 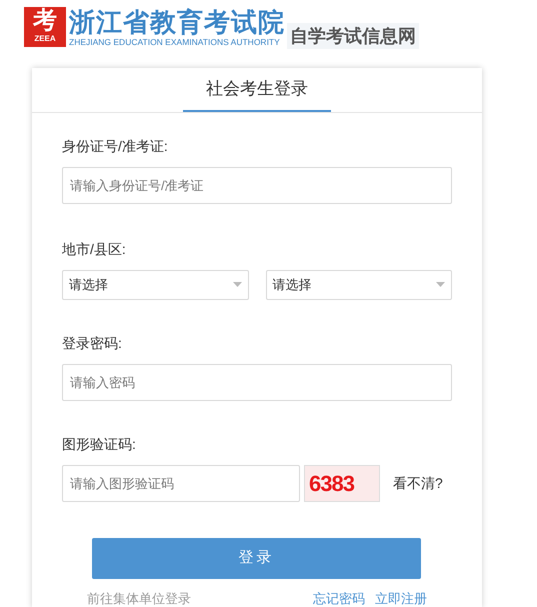 I want to click on site-subtitle: ZHEJIANG EDUCATION EXAMINATIONS AUTHORITY, so click(x=175, y=42).